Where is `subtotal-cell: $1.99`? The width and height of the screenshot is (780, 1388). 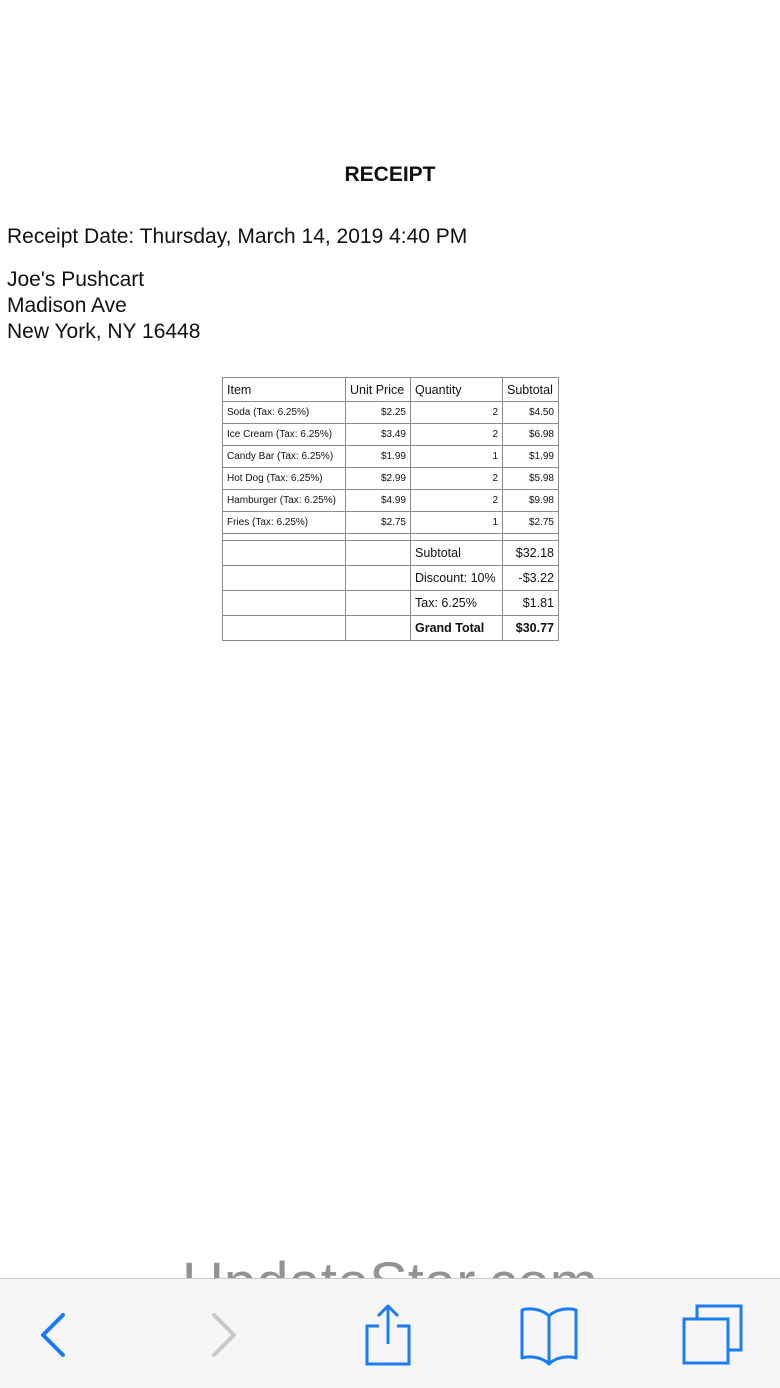 subtotal-cell: $1.99 is located at coordinates (530, 456).